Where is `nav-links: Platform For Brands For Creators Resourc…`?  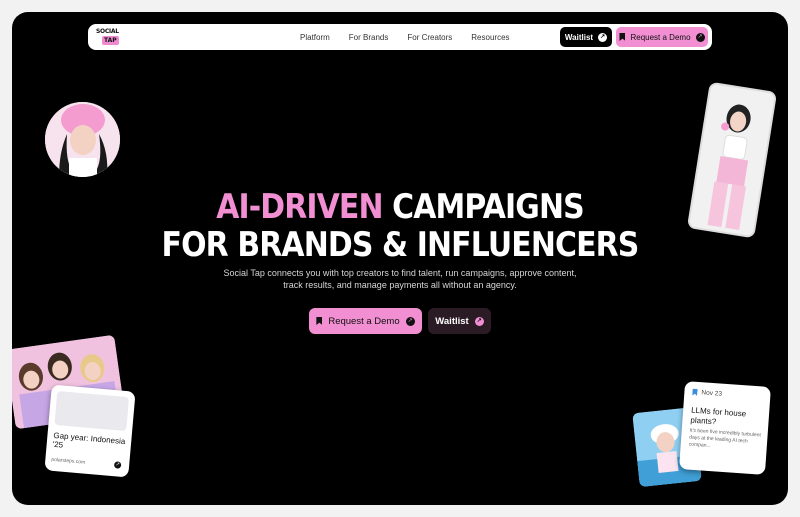 nav-links: Platform For Brands For Creators Resourc… is located at coordinates (405, 37).